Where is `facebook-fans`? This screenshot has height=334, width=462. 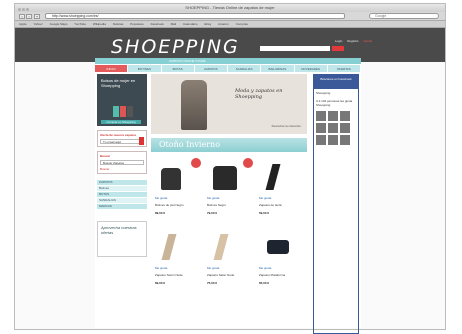 facebook-fans is located at coordinates (336, 128).